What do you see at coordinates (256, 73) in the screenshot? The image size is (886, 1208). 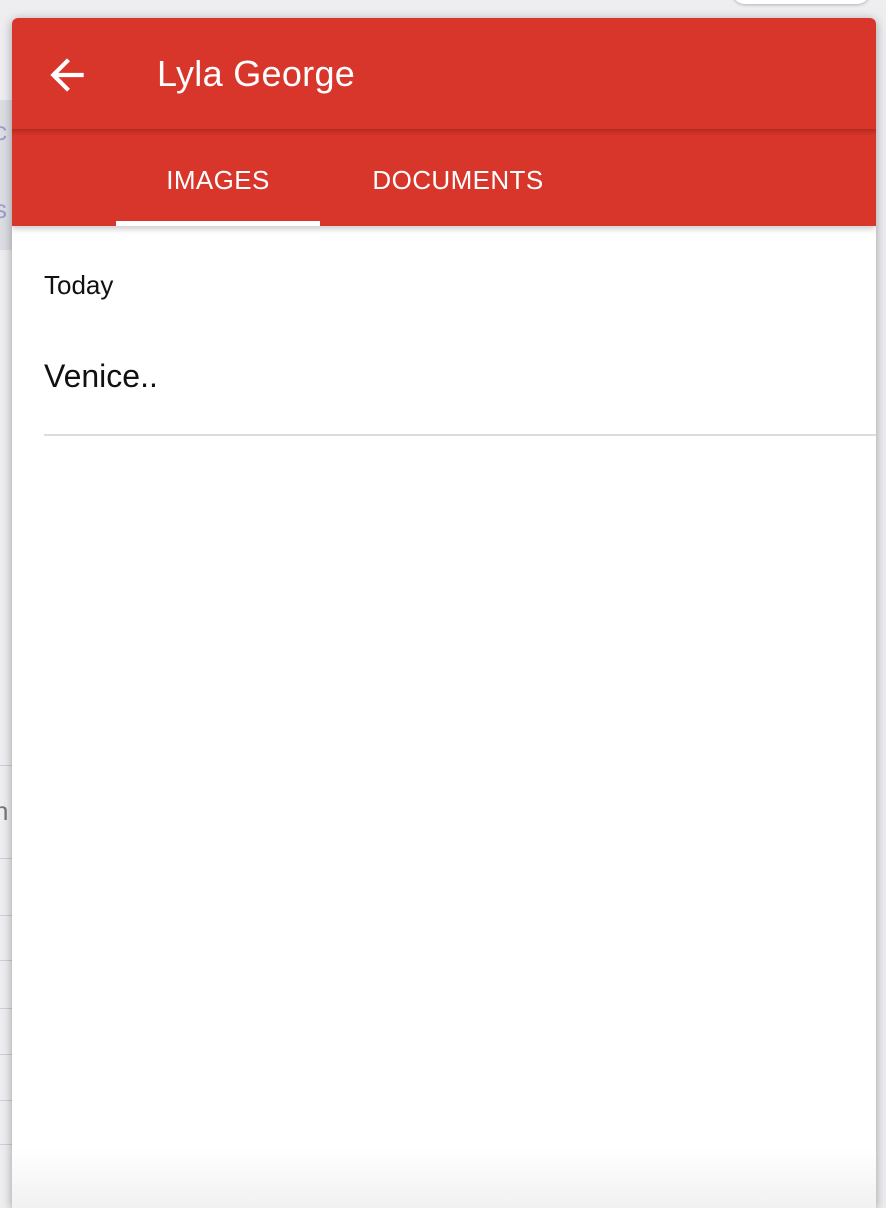 I see `page-title: Lyla George` at bounding box center [256, 73].